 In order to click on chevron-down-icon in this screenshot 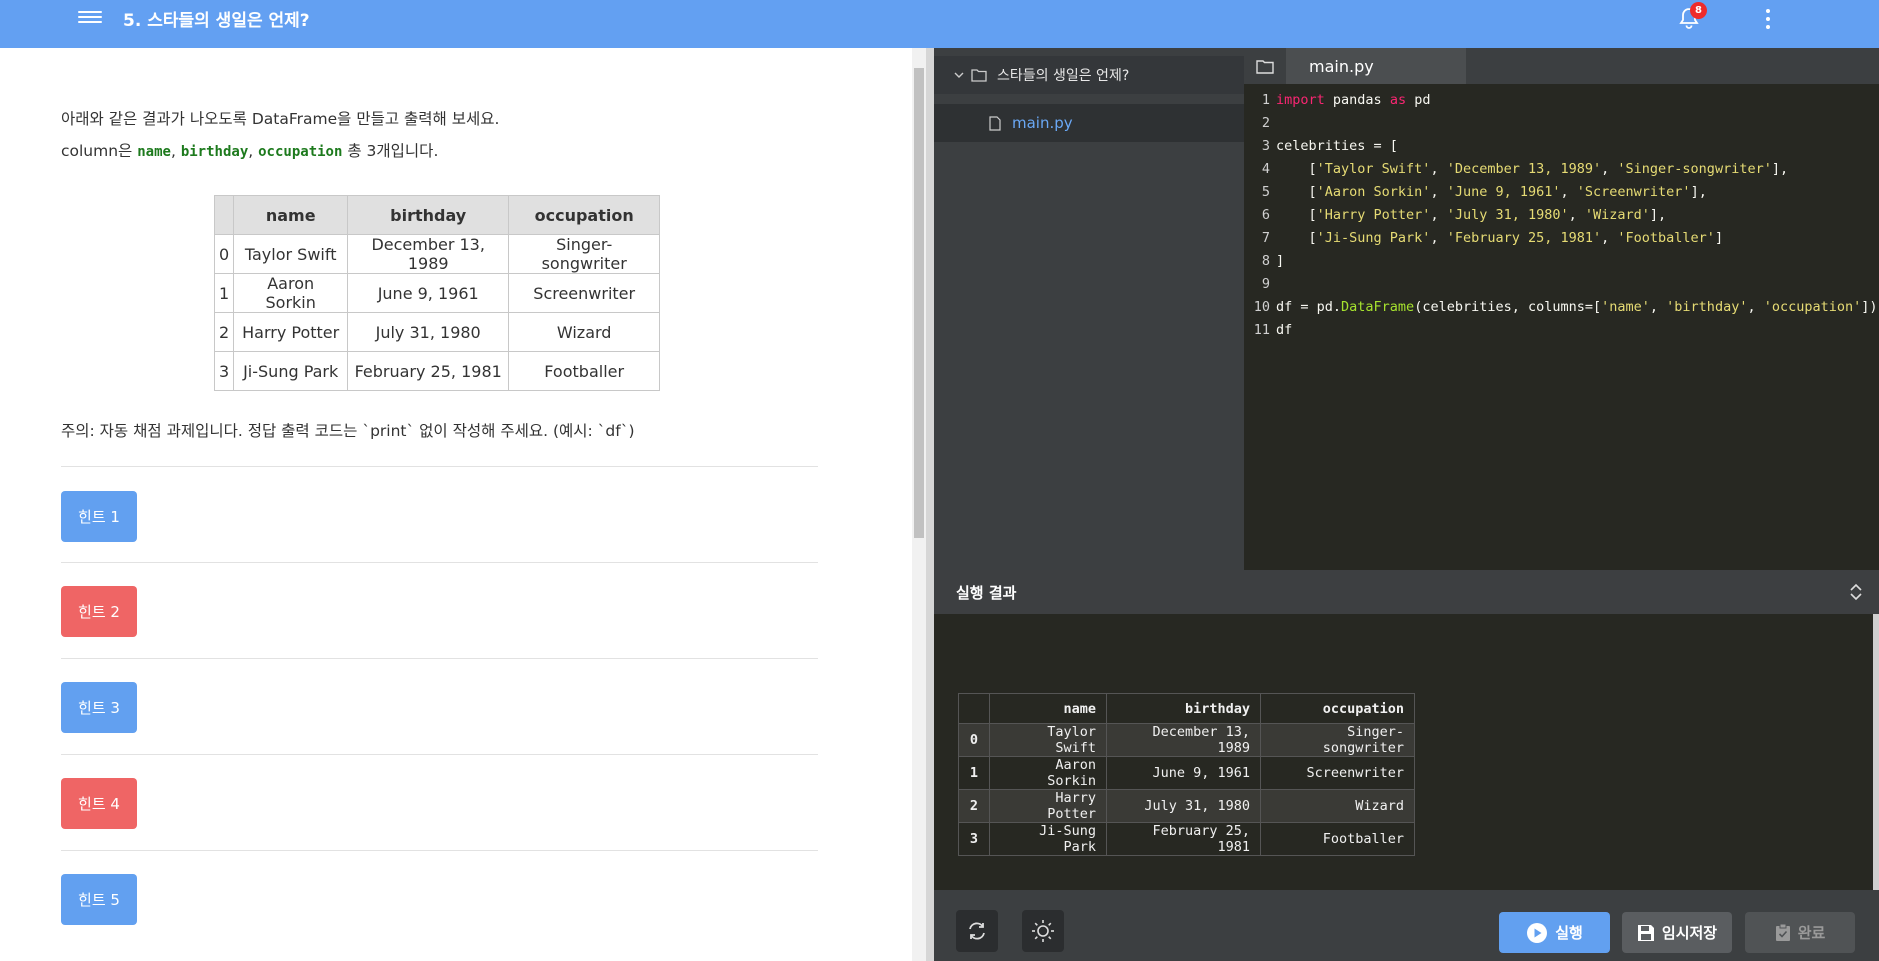, I will do `click(959, 75)`.